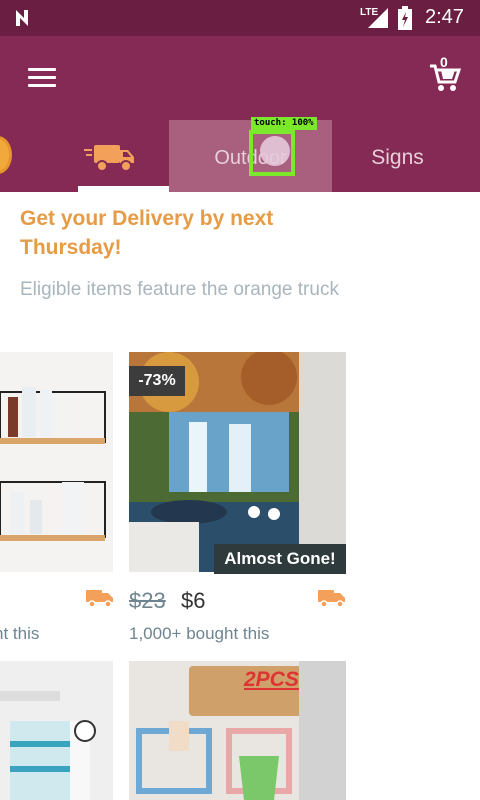 This screenshot has height=800, width=480. What do you see at coordinates (280, 559) in the screenshot?
I see `almost-gone-badge: Almost Gone!` at bounding box center [280, 559].